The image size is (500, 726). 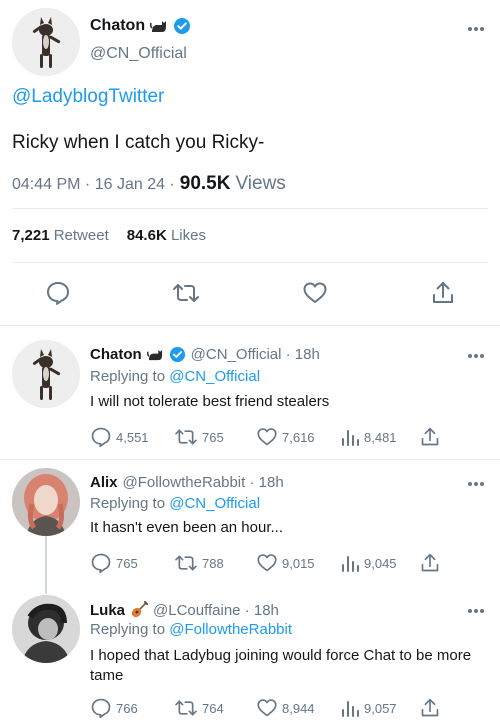 What do you see at coordinates (107, 610) in the screenshot?
I see `author-name: Luka` at bounding box center [107, 610].